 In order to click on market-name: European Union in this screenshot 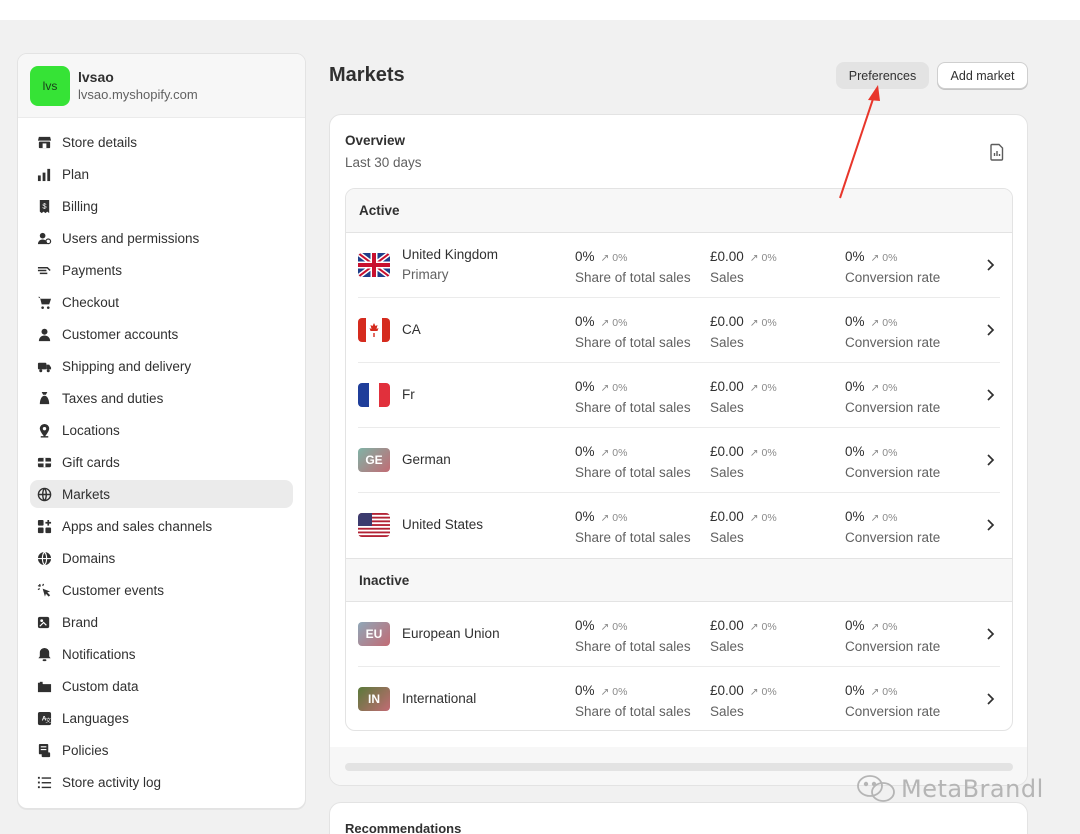, I will do `click(451, 633)`.